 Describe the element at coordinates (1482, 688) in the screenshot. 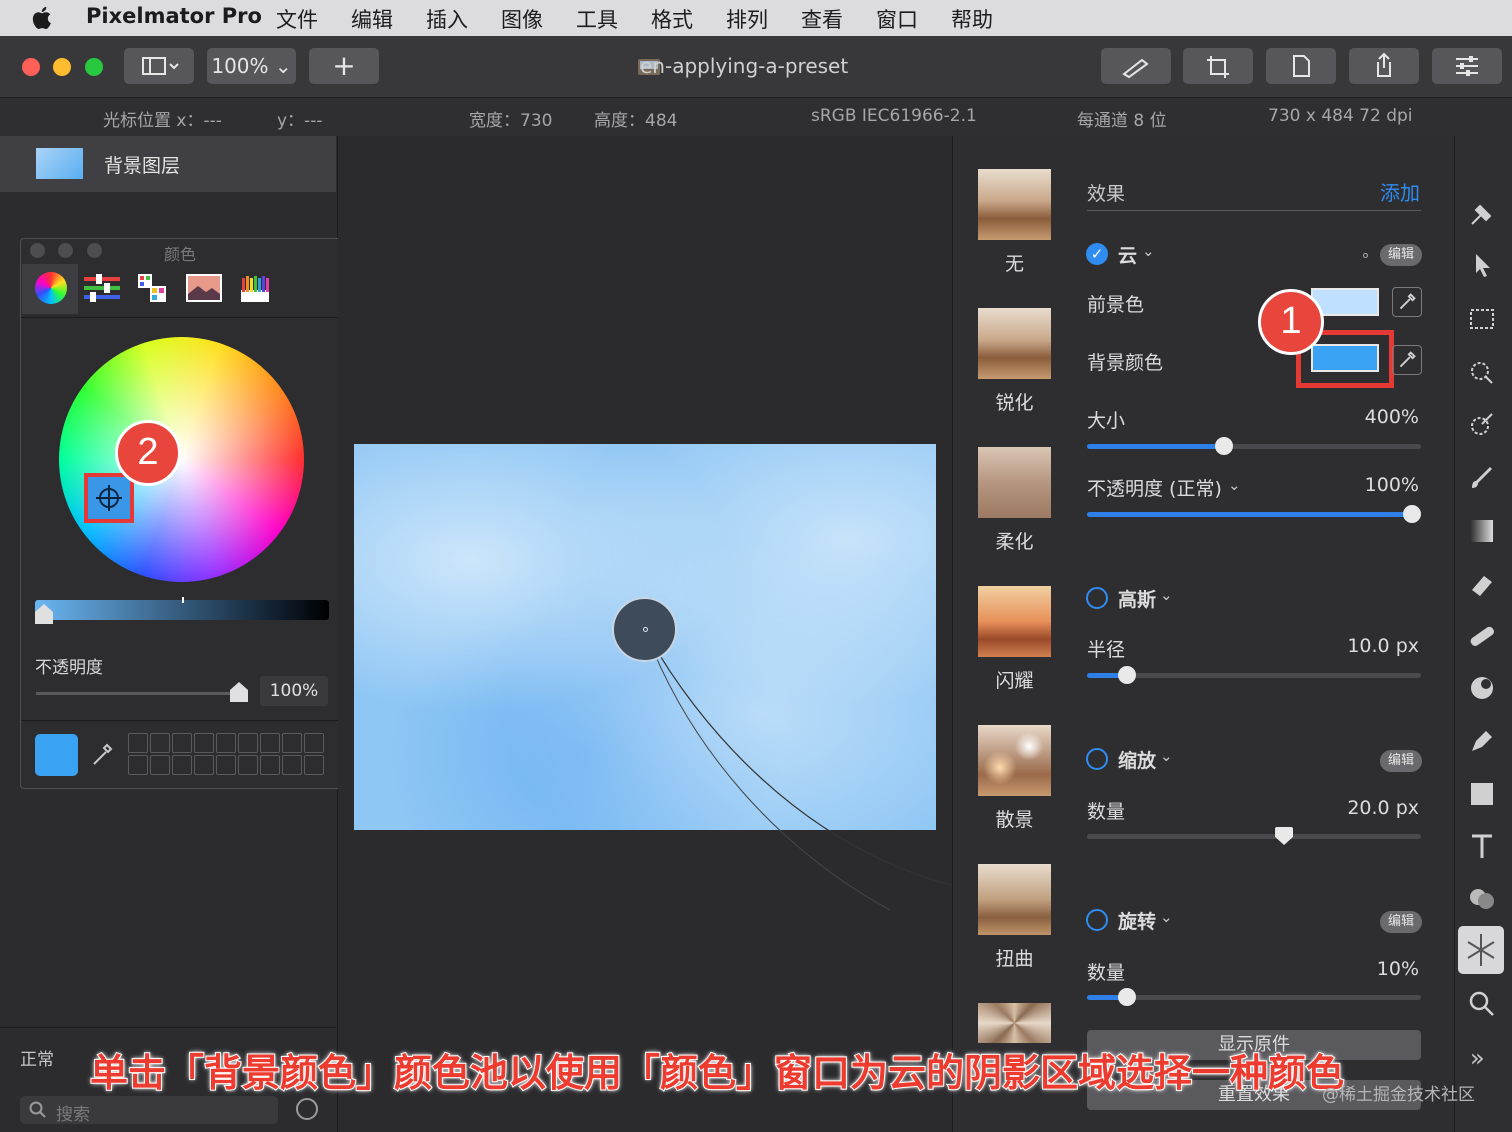

I see `distort-tool-icon` at that location.